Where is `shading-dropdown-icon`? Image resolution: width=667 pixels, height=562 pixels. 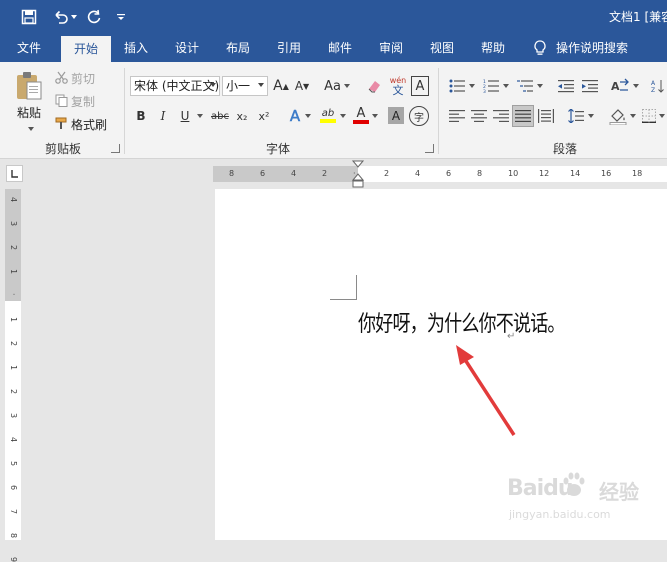
shading-dropdown-icon is located at coordinates (633, 116).